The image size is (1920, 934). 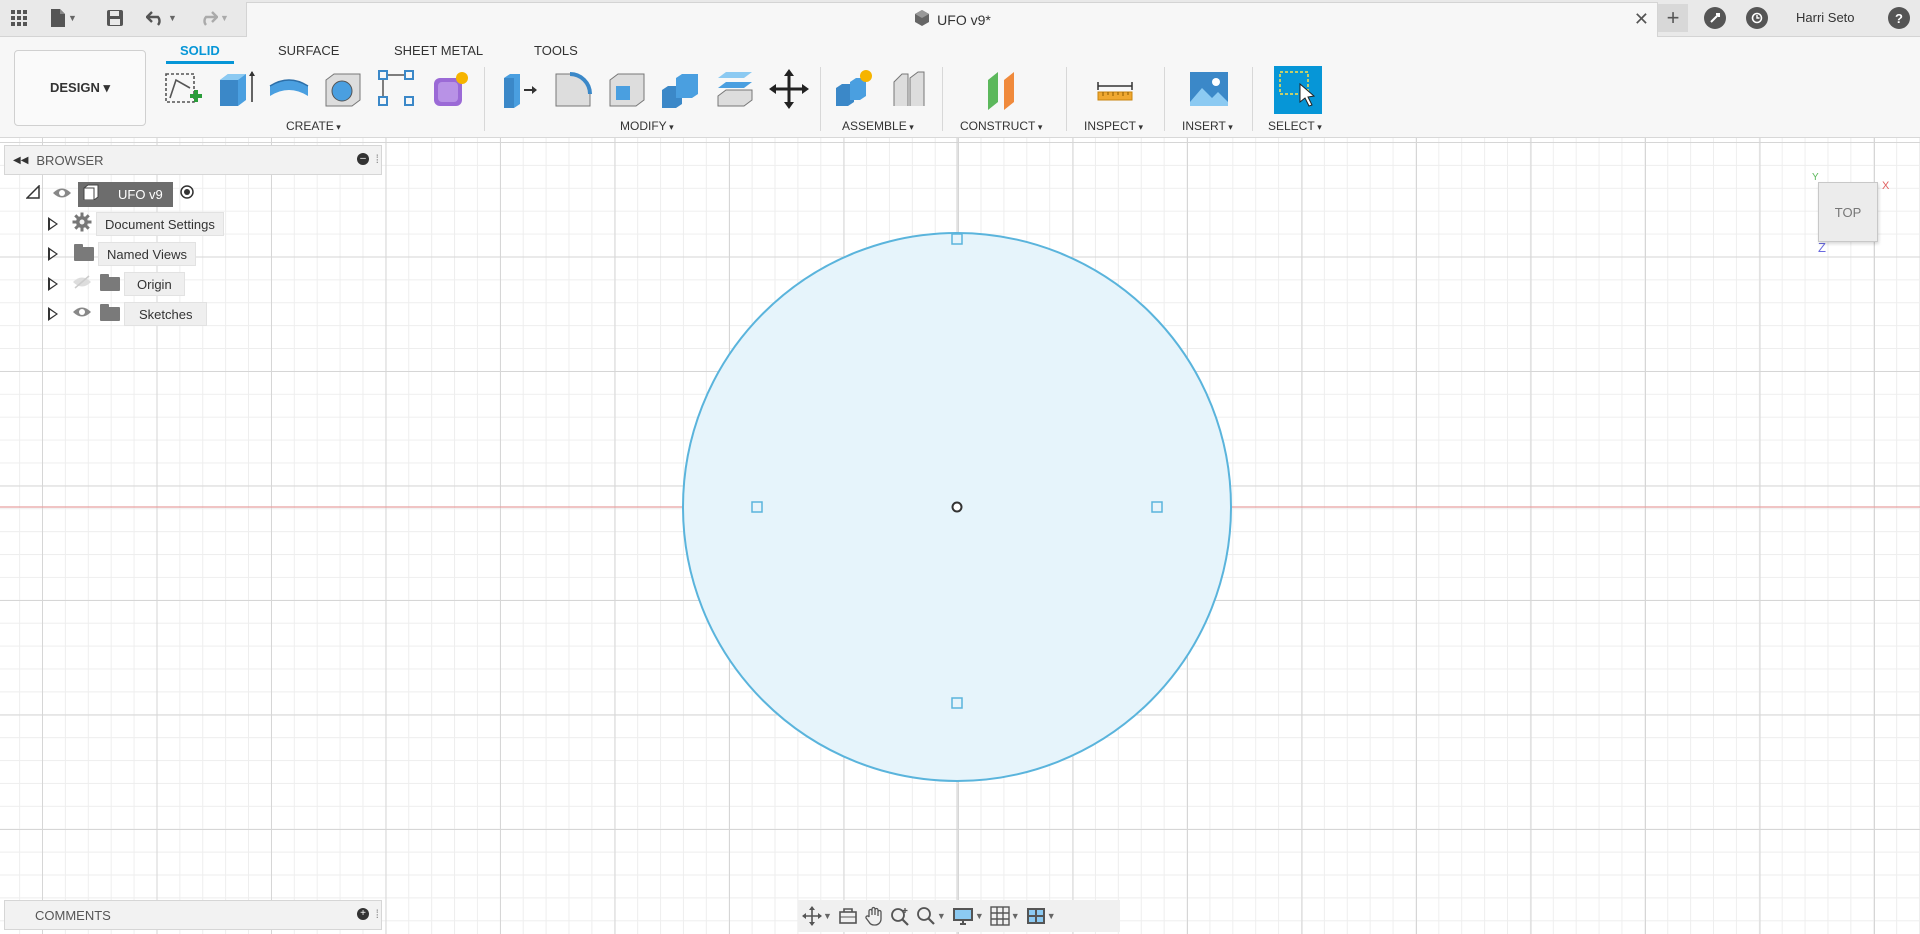 I want to click on document-title: UFO v9*, so click(x=964, y=20).